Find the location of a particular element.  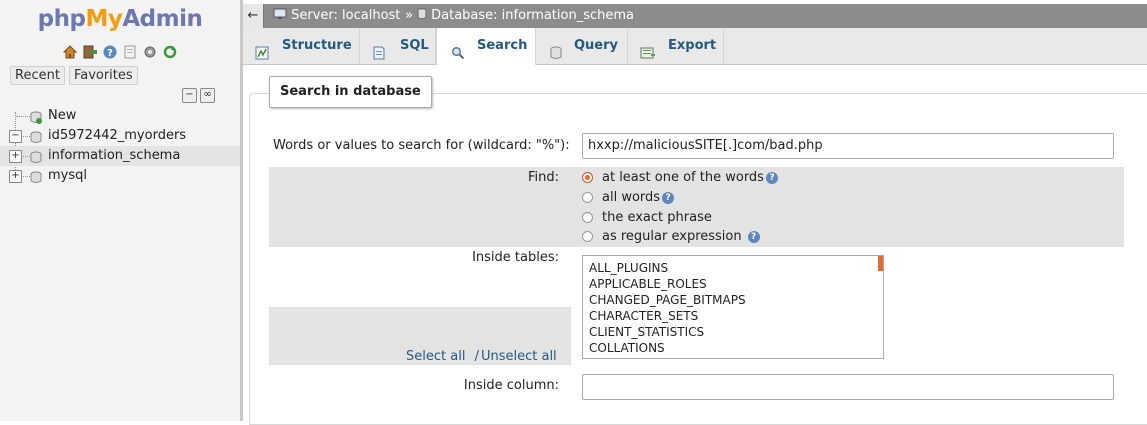

collapse-all-icon: − is located at coordinates (189, 95).